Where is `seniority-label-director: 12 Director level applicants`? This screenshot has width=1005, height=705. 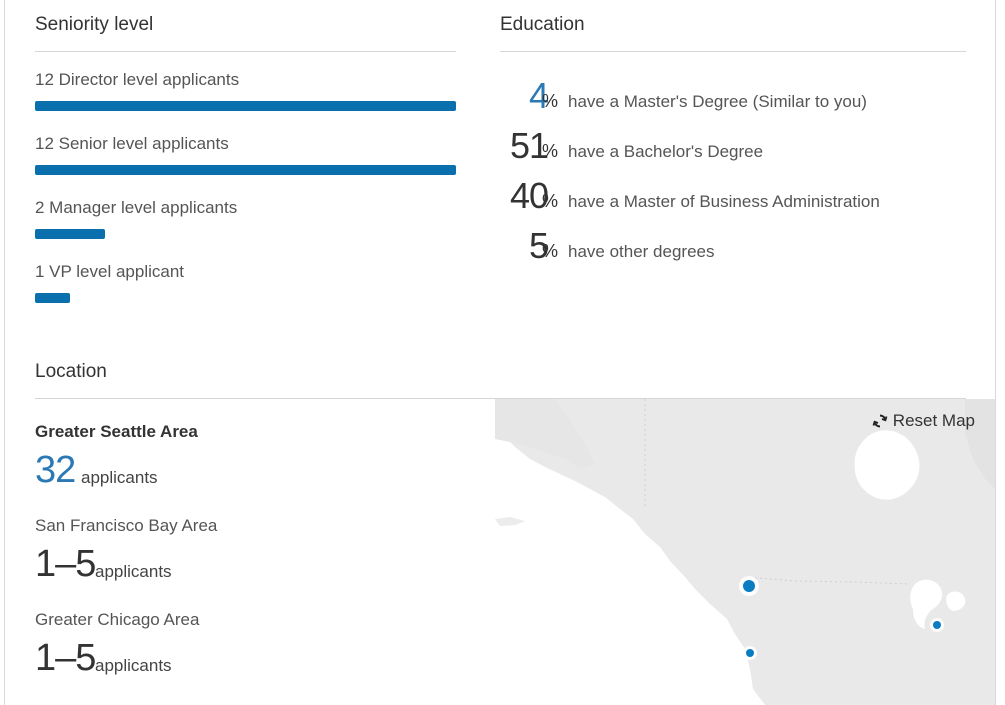
seniority-label-director: 12 Director level applicants is located at coordinates (137, 79).